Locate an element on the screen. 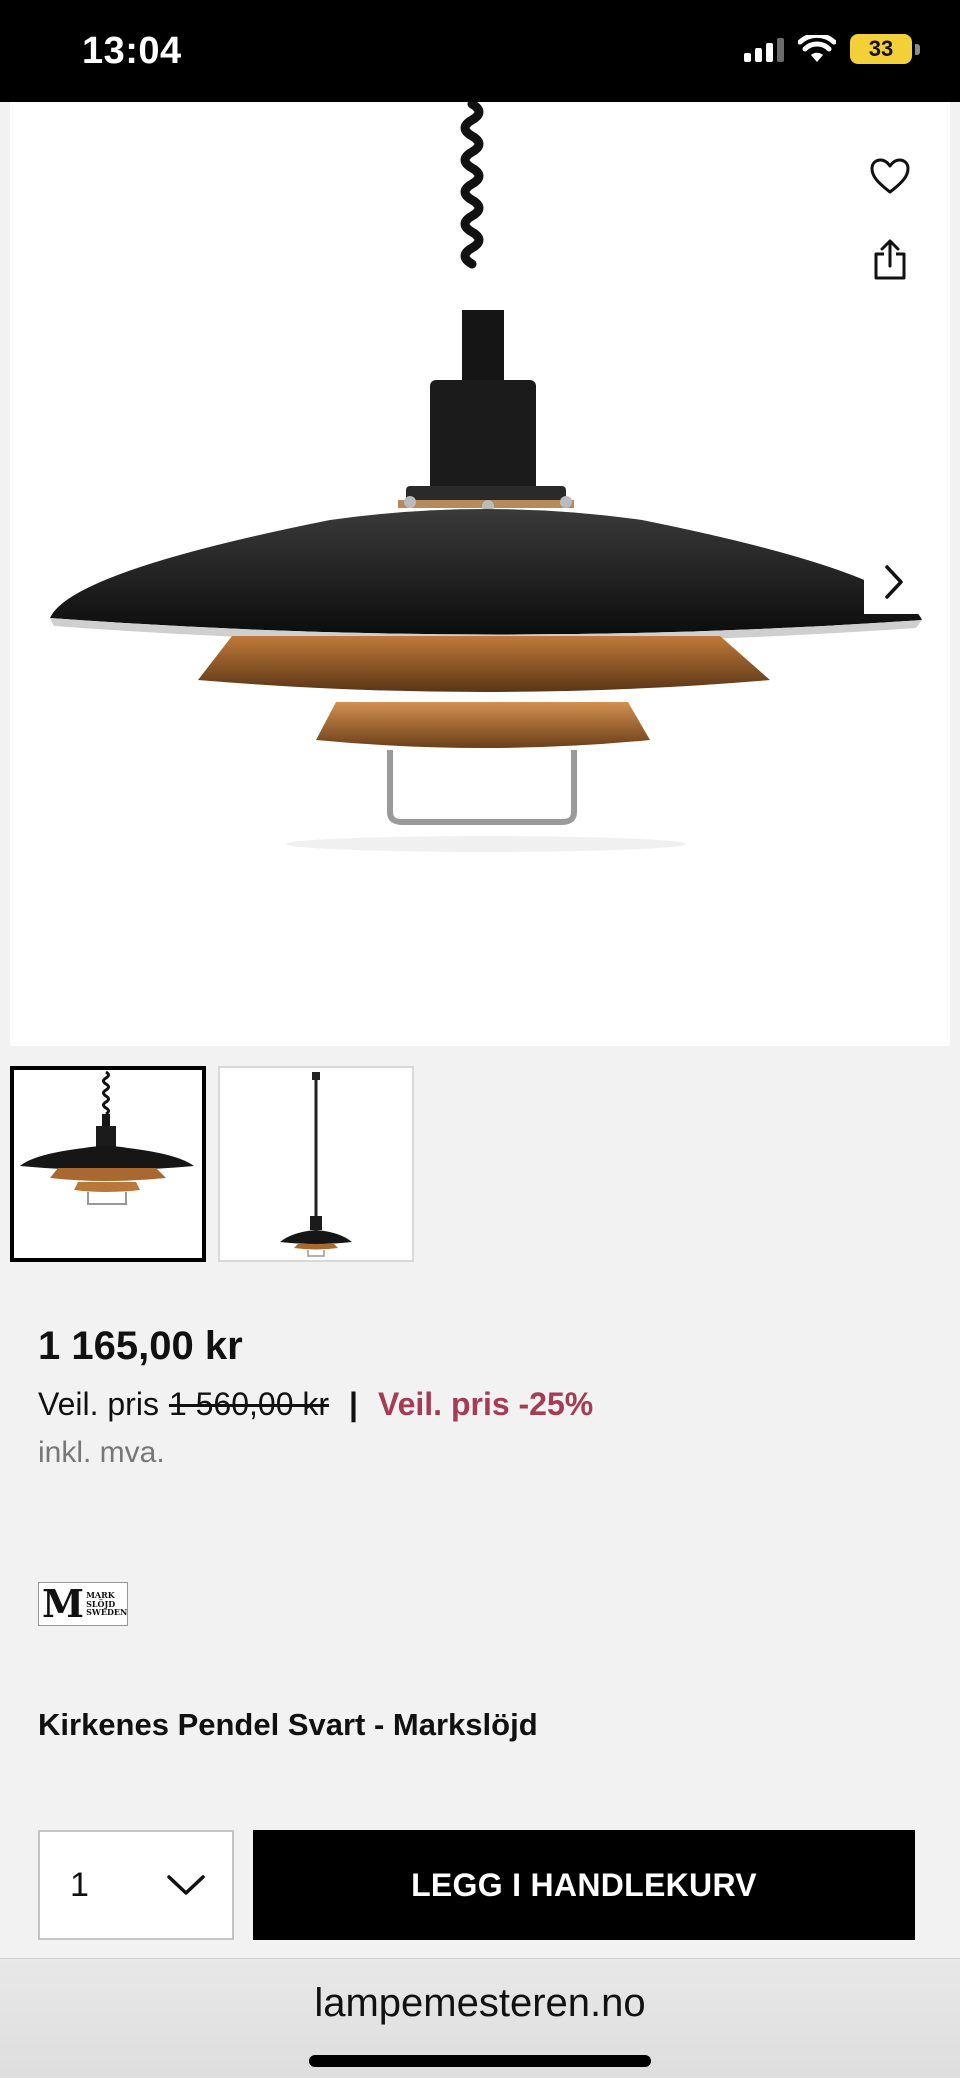 Image resolution: width=960 pixels, height=2078 pixels. chevron-down-icon is located at coordinates (186, 1885).